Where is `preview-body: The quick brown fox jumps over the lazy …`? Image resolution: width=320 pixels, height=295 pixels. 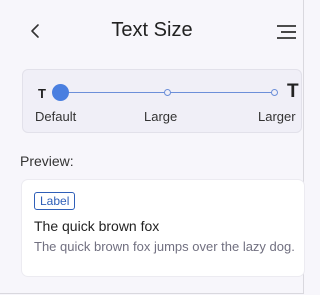 preview-body: The quick brown fox jumps over the lazy … is located at coordinates (164, 246).